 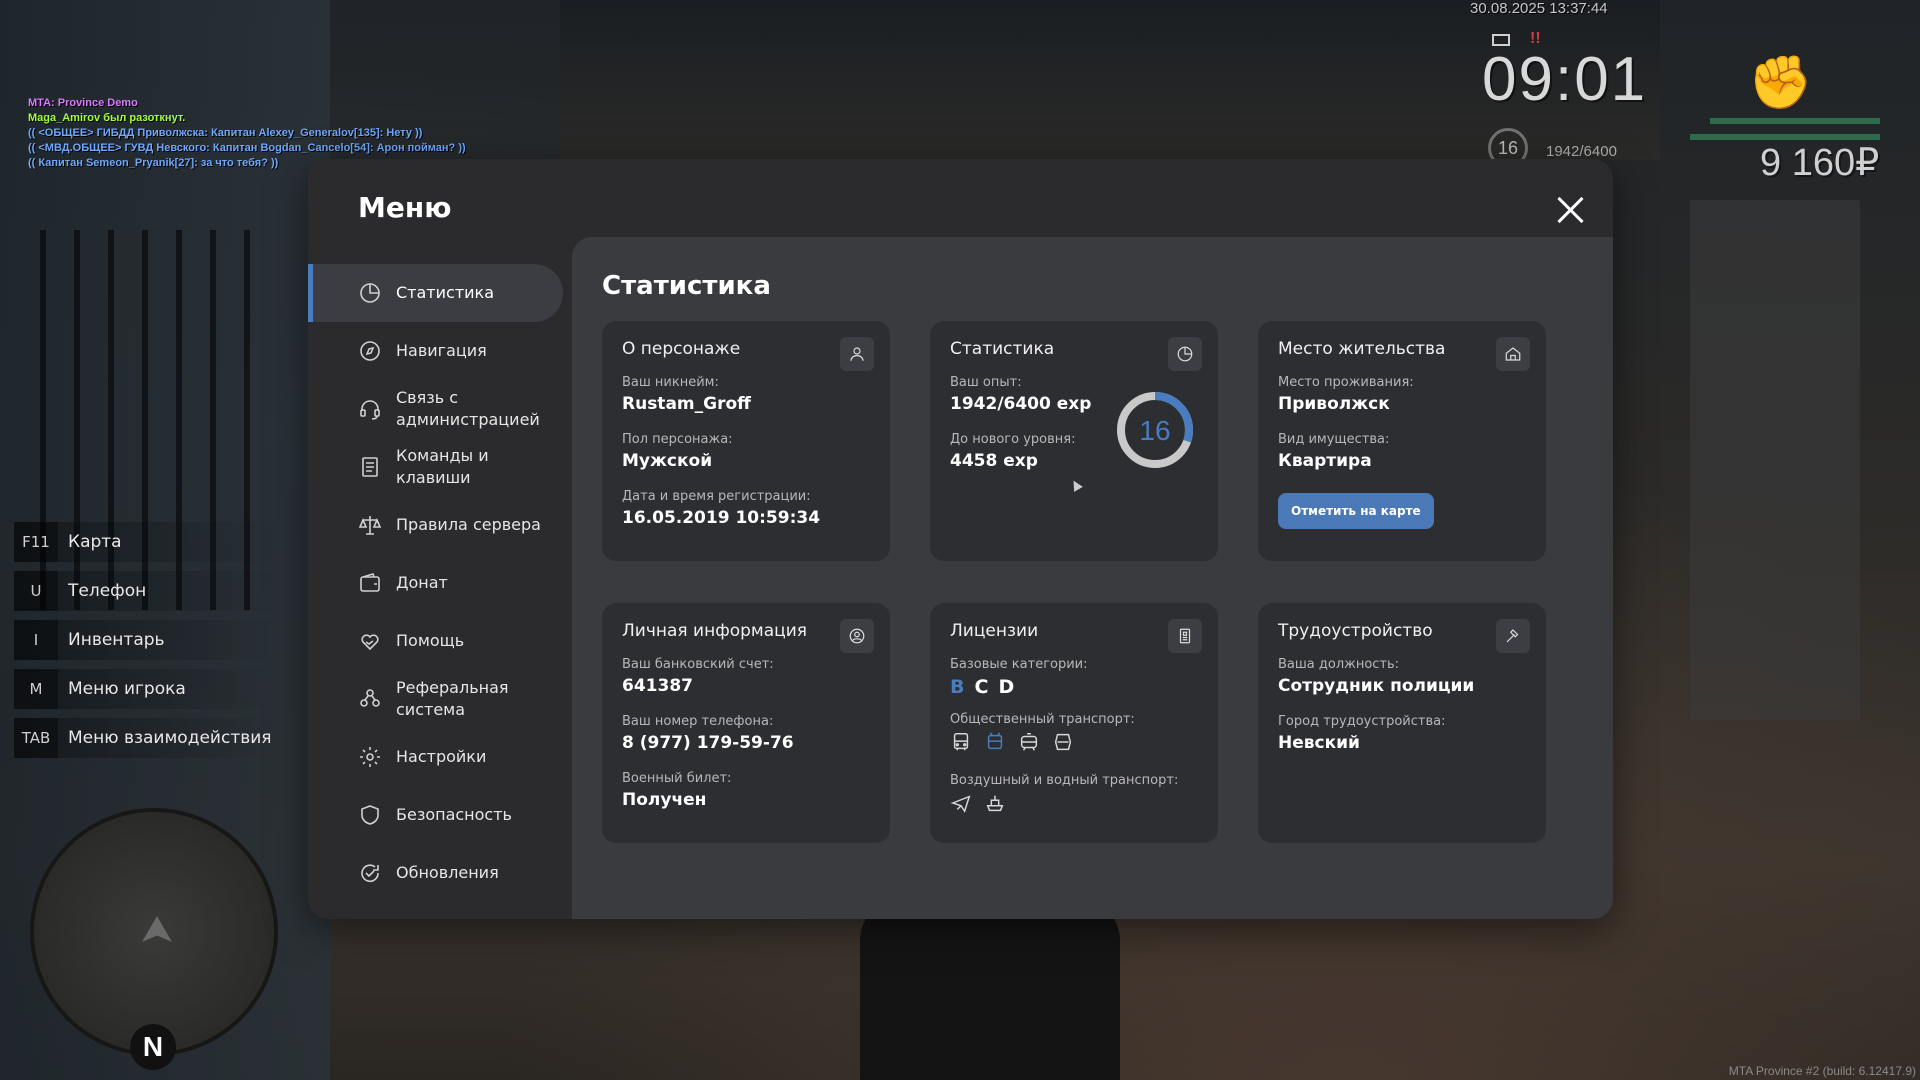 What do you see at coordinates (1775, 460) in the screenshot?
I see `background-door` at bounding box center [1775, 460].